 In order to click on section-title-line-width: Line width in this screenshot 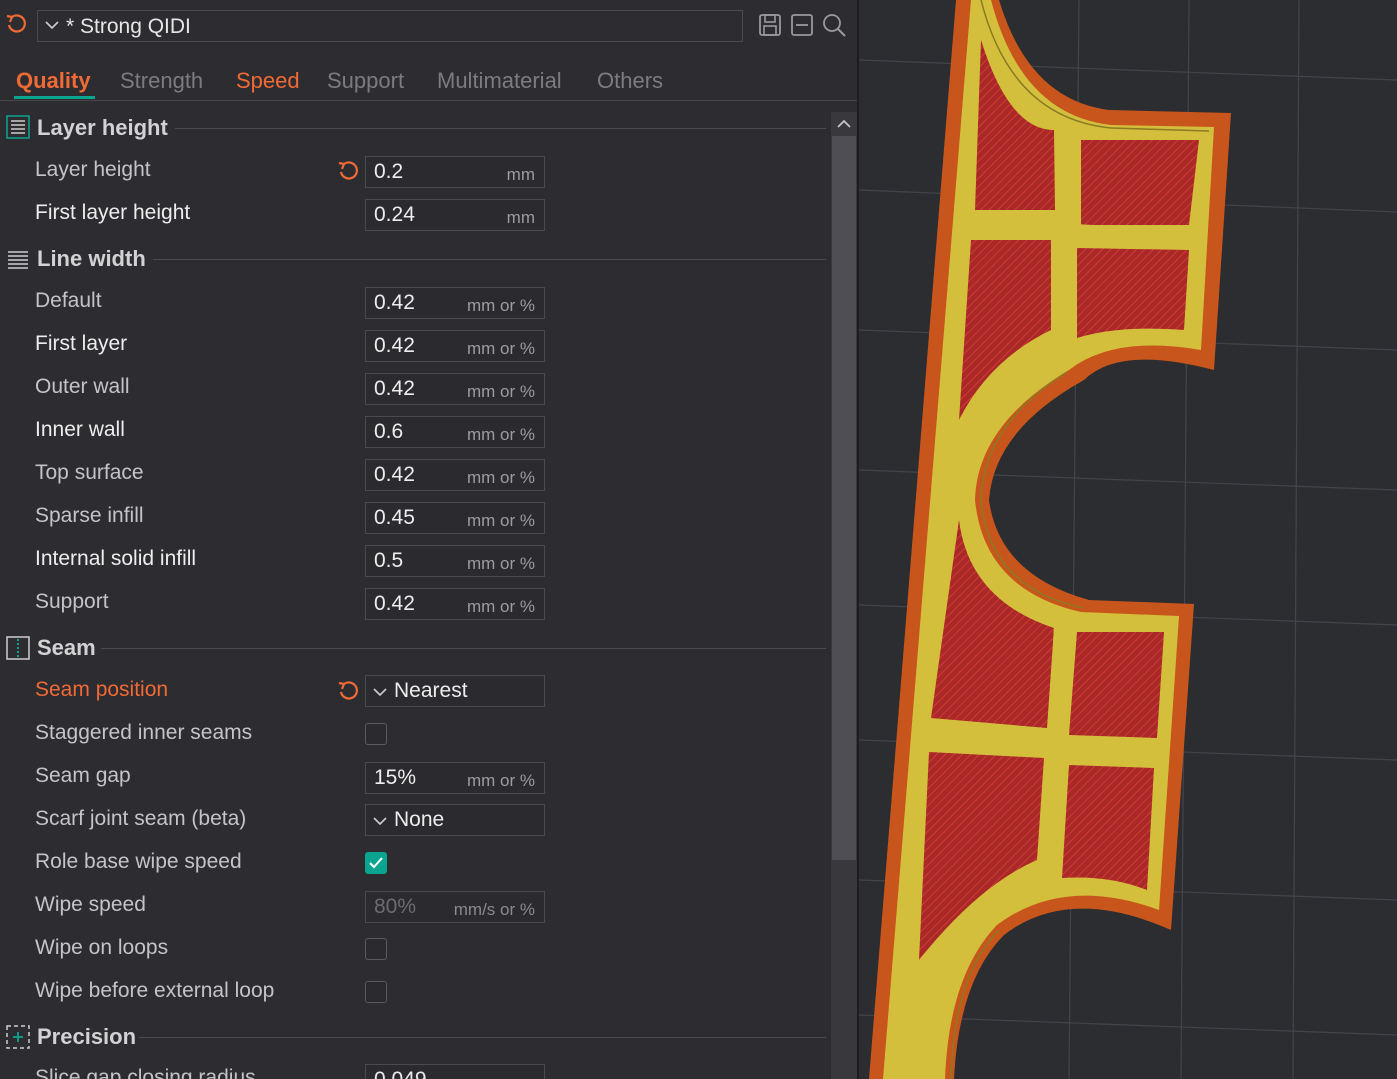, I will do `click(91, 258)`.